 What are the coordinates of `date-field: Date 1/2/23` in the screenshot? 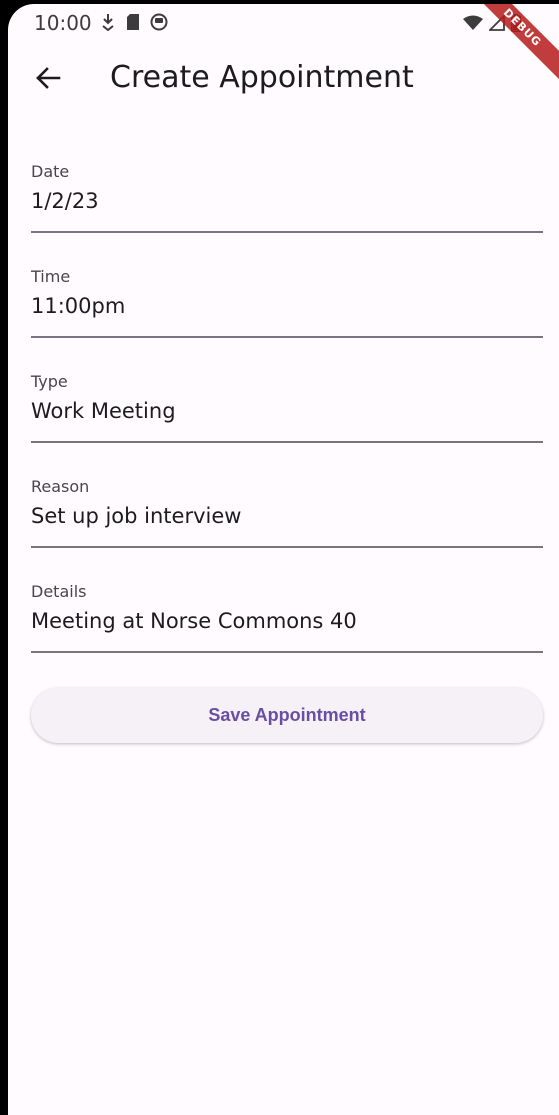 It's located at (287, 206).